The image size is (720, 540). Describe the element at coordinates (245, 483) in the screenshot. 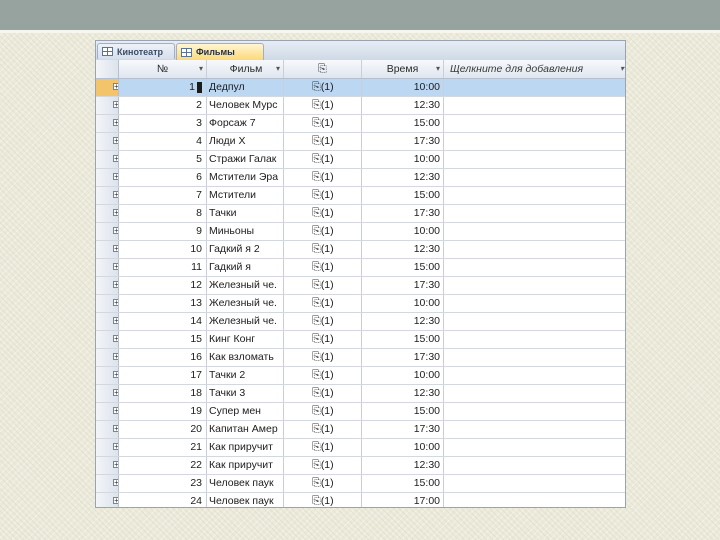

I see `cell-film: Человек паук` at that location.